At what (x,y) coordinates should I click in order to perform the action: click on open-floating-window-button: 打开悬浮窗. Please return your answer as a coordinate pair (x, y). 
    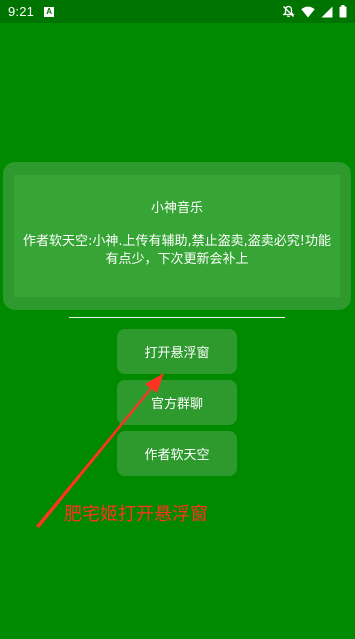
    Looking at the image, I should click on (177, 351).